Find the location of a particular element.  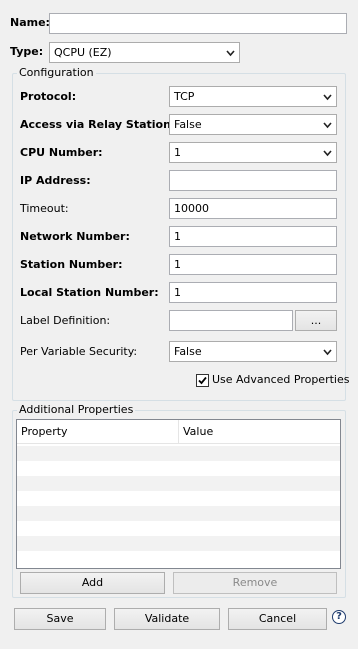

cpu-number-select-value: 1 is located at coordinates (177, 152).